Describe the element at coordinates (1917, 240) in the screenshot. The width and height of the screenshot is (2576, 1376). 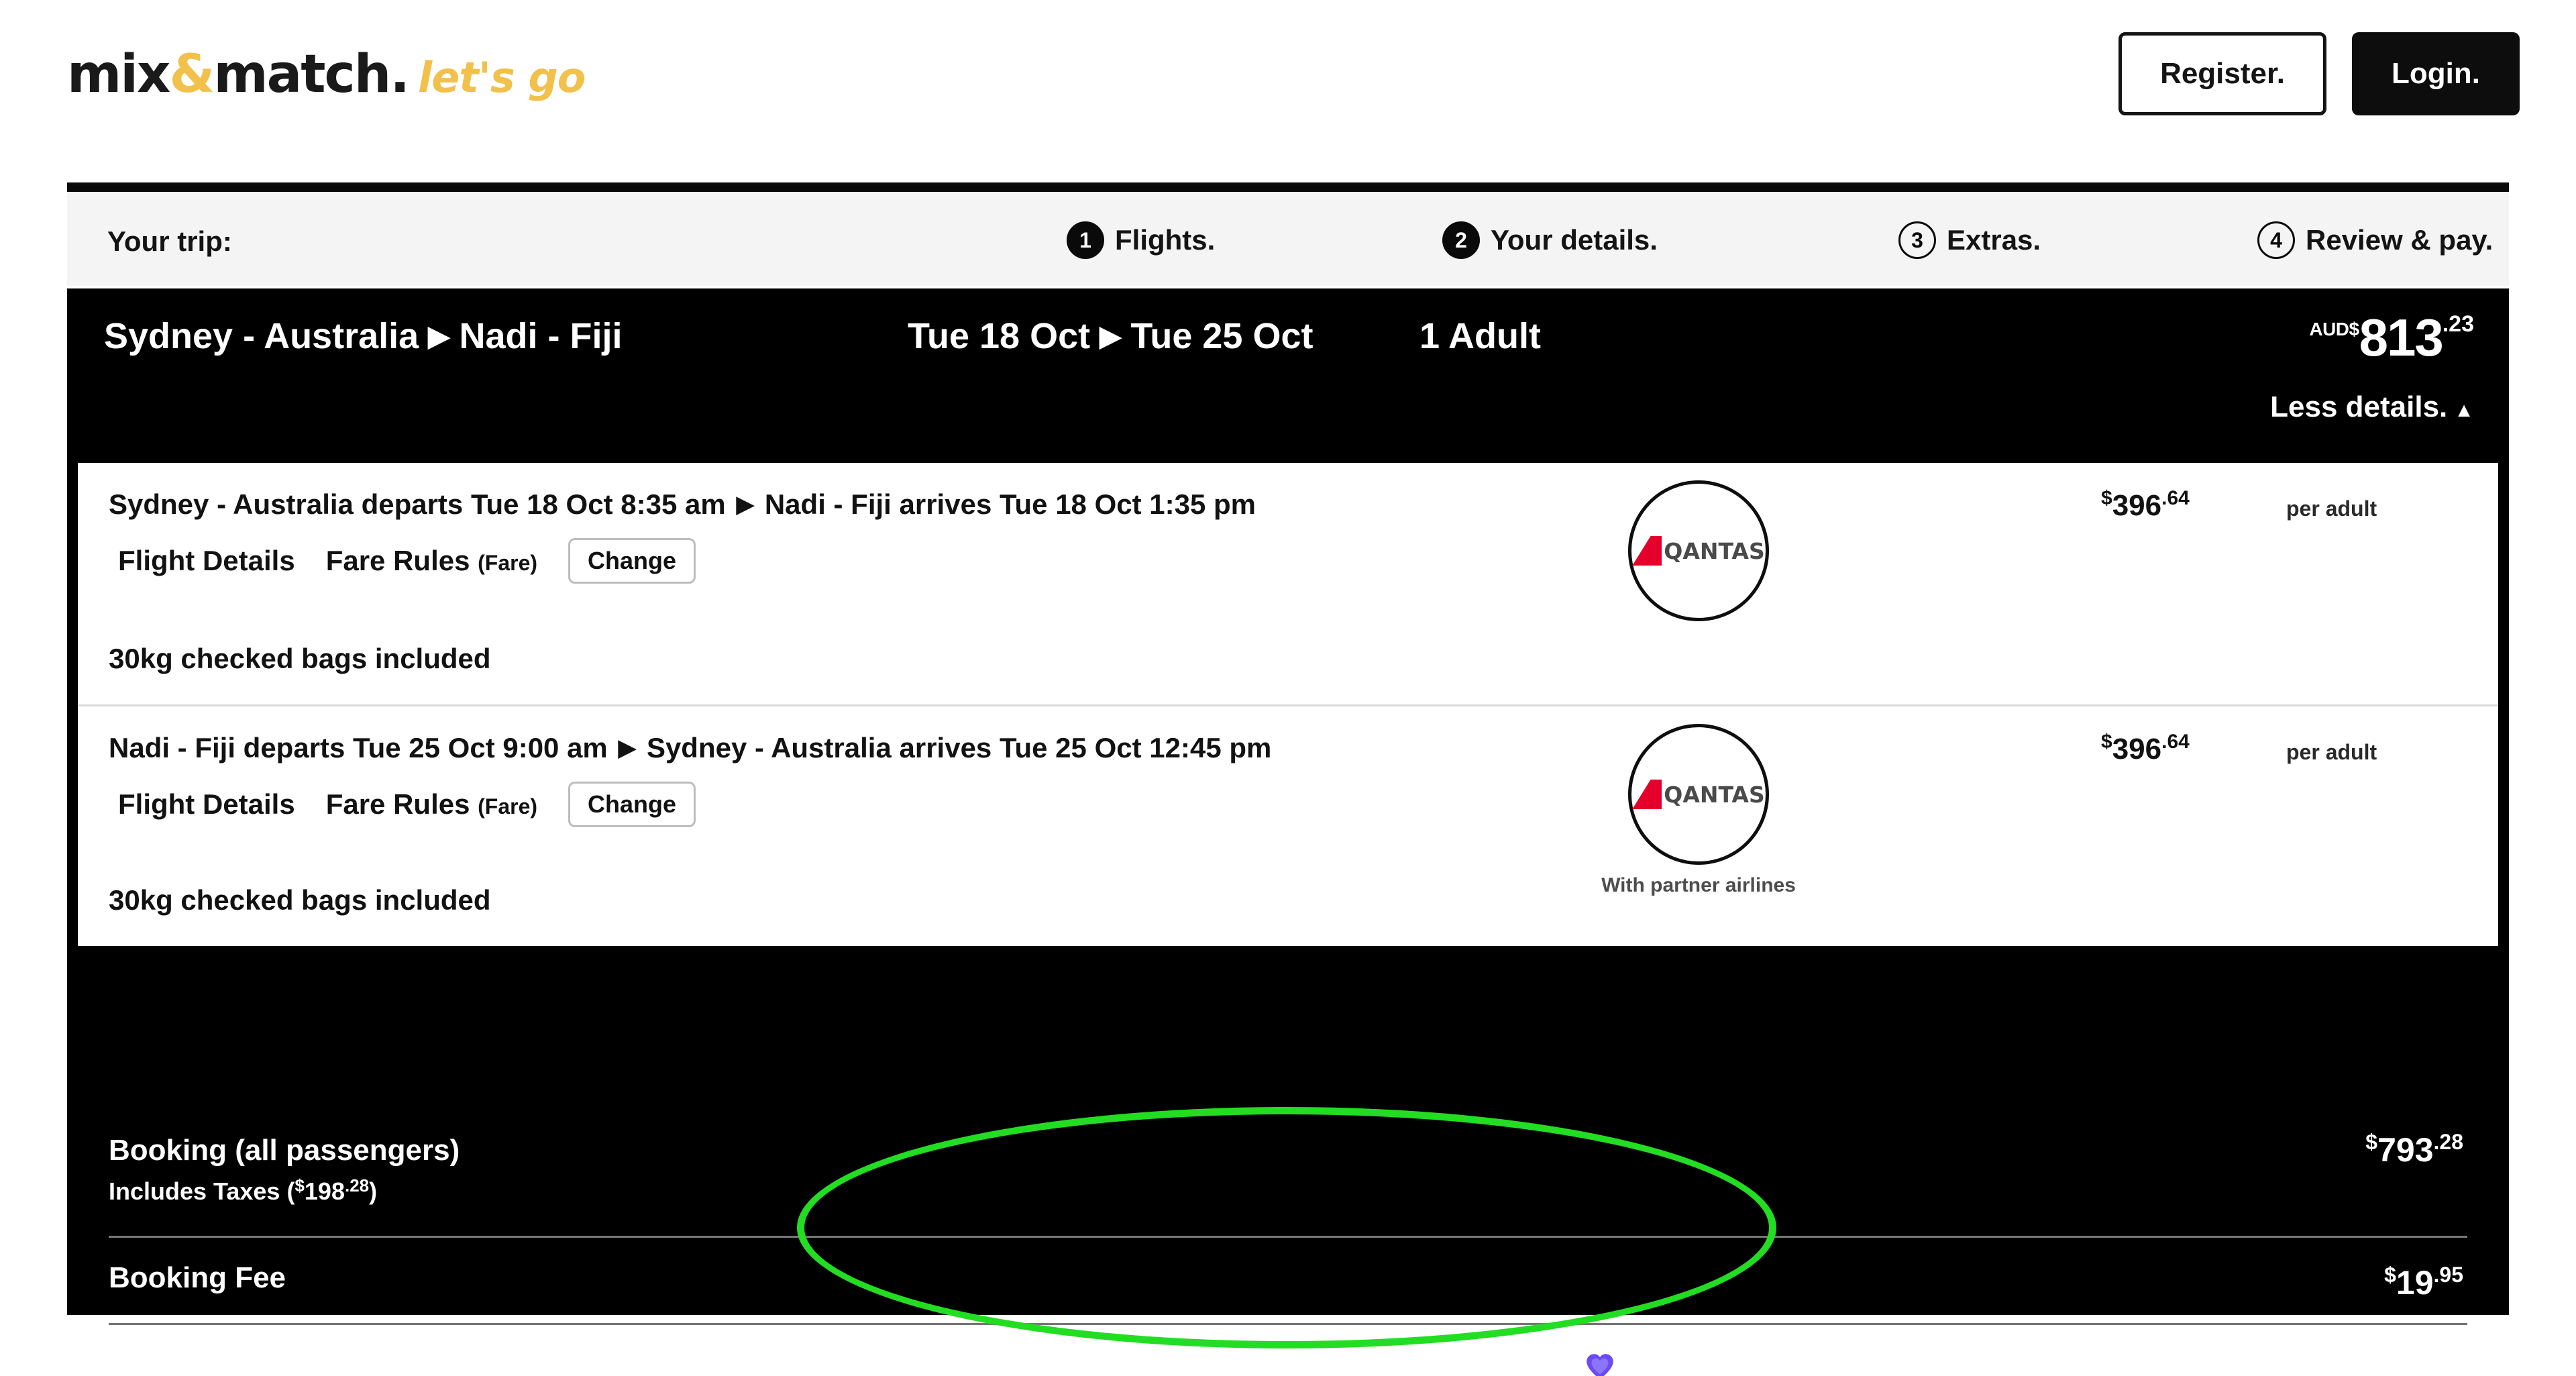
I see `step-number-3: 3` at that location.